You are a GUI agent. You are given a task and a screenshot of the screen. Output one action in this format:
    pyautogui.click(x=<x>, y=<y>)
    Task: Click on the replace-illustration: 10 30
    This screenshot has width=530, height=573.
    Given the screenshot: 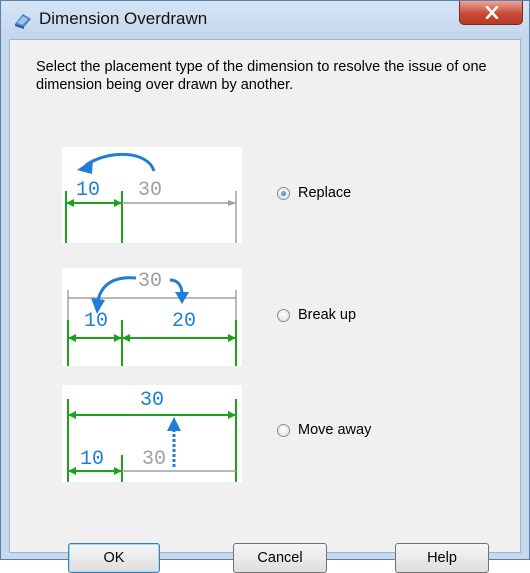 What is the action you would take?
    pyautogui.click(x=152, y=195)
    